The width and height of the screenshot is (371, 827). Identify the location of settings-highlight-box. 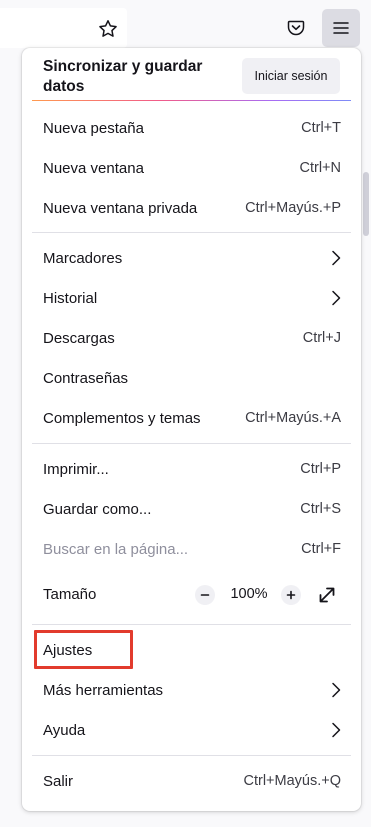
(83, 649).